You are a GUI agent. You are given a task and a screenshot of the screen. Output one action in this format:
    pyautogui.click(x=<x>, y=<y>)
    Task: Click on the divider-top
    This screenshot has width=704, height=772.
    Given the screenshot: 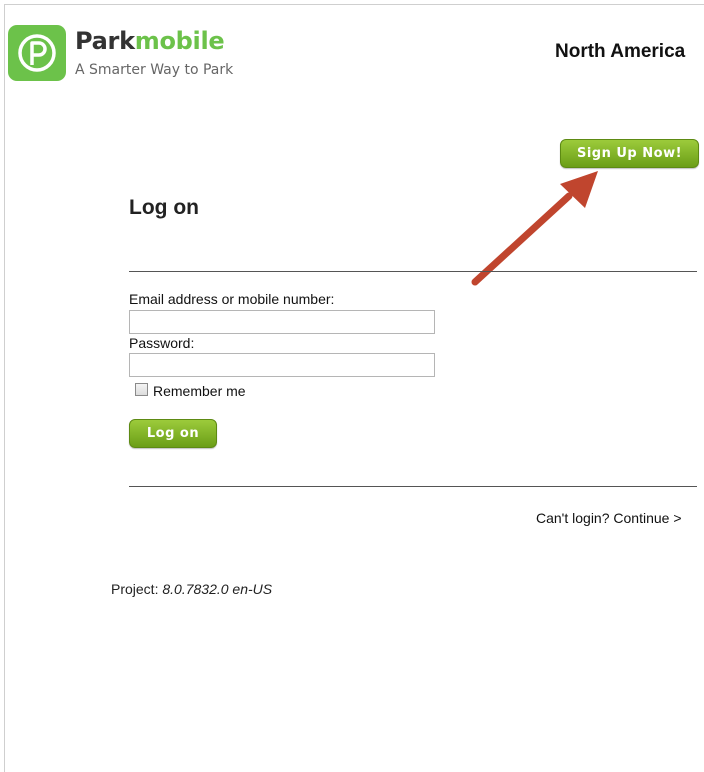 What is the action you would take?
    pyautogui.click(x=413, y=271)
    